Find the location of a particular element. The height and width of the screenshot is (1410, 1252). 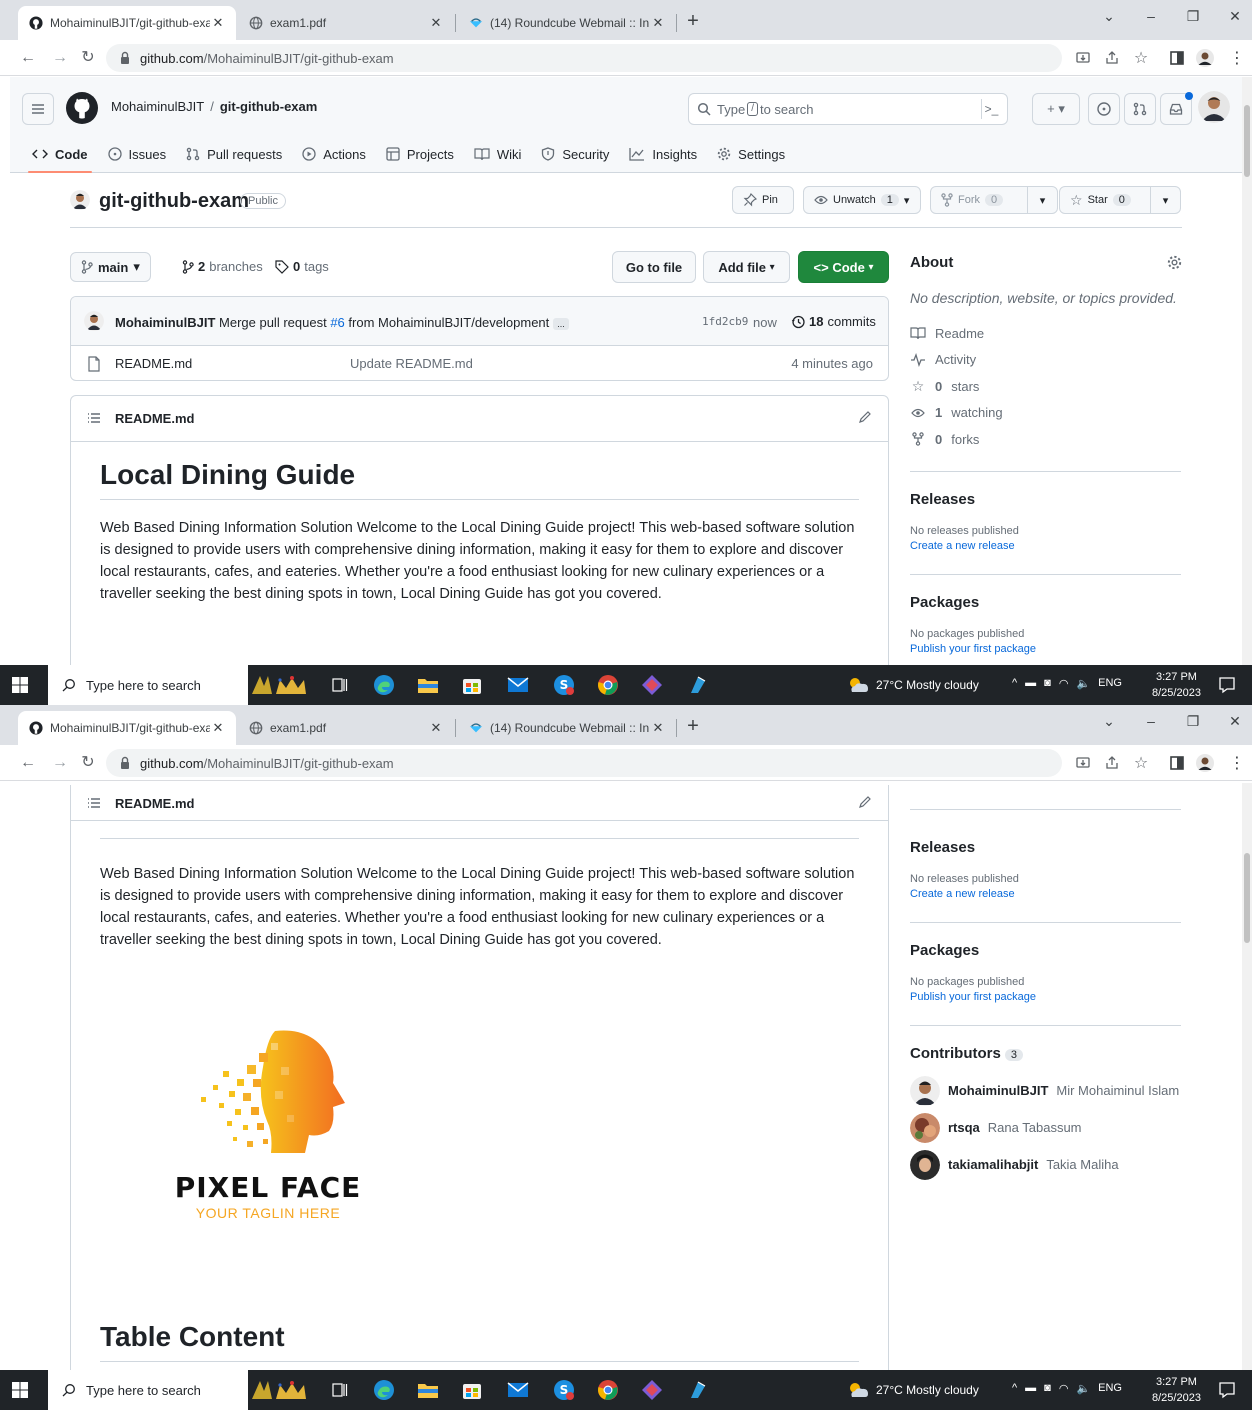

file-name-link: README.md is located at coordinates (153, 363).